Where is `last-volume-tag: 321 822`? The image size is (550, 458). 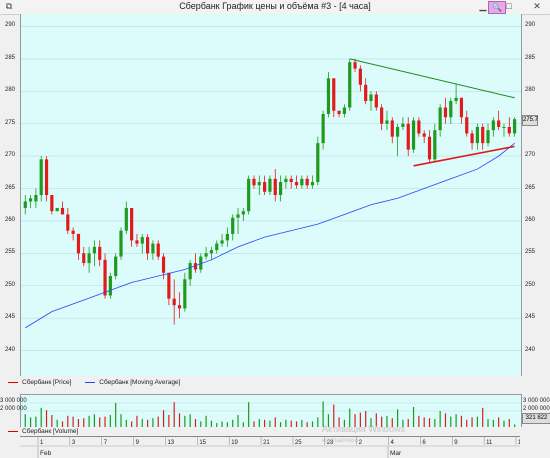 last-volume-tag: 321 822 is located at coordinates (536, 418).